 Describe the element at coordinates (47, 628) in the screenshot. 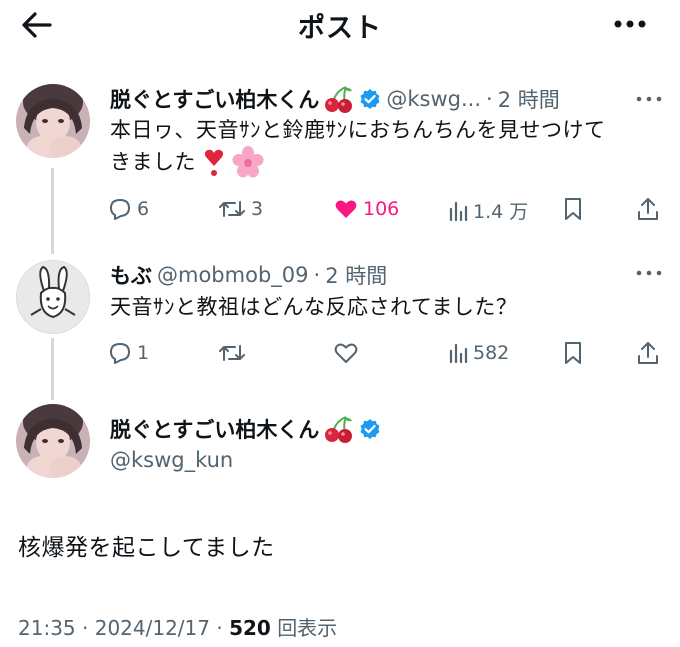

I see `post-time: 21:35` at that location.